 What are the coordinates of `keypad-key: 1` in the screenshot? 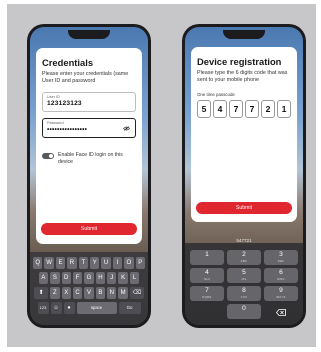 It's located at (207, 257).